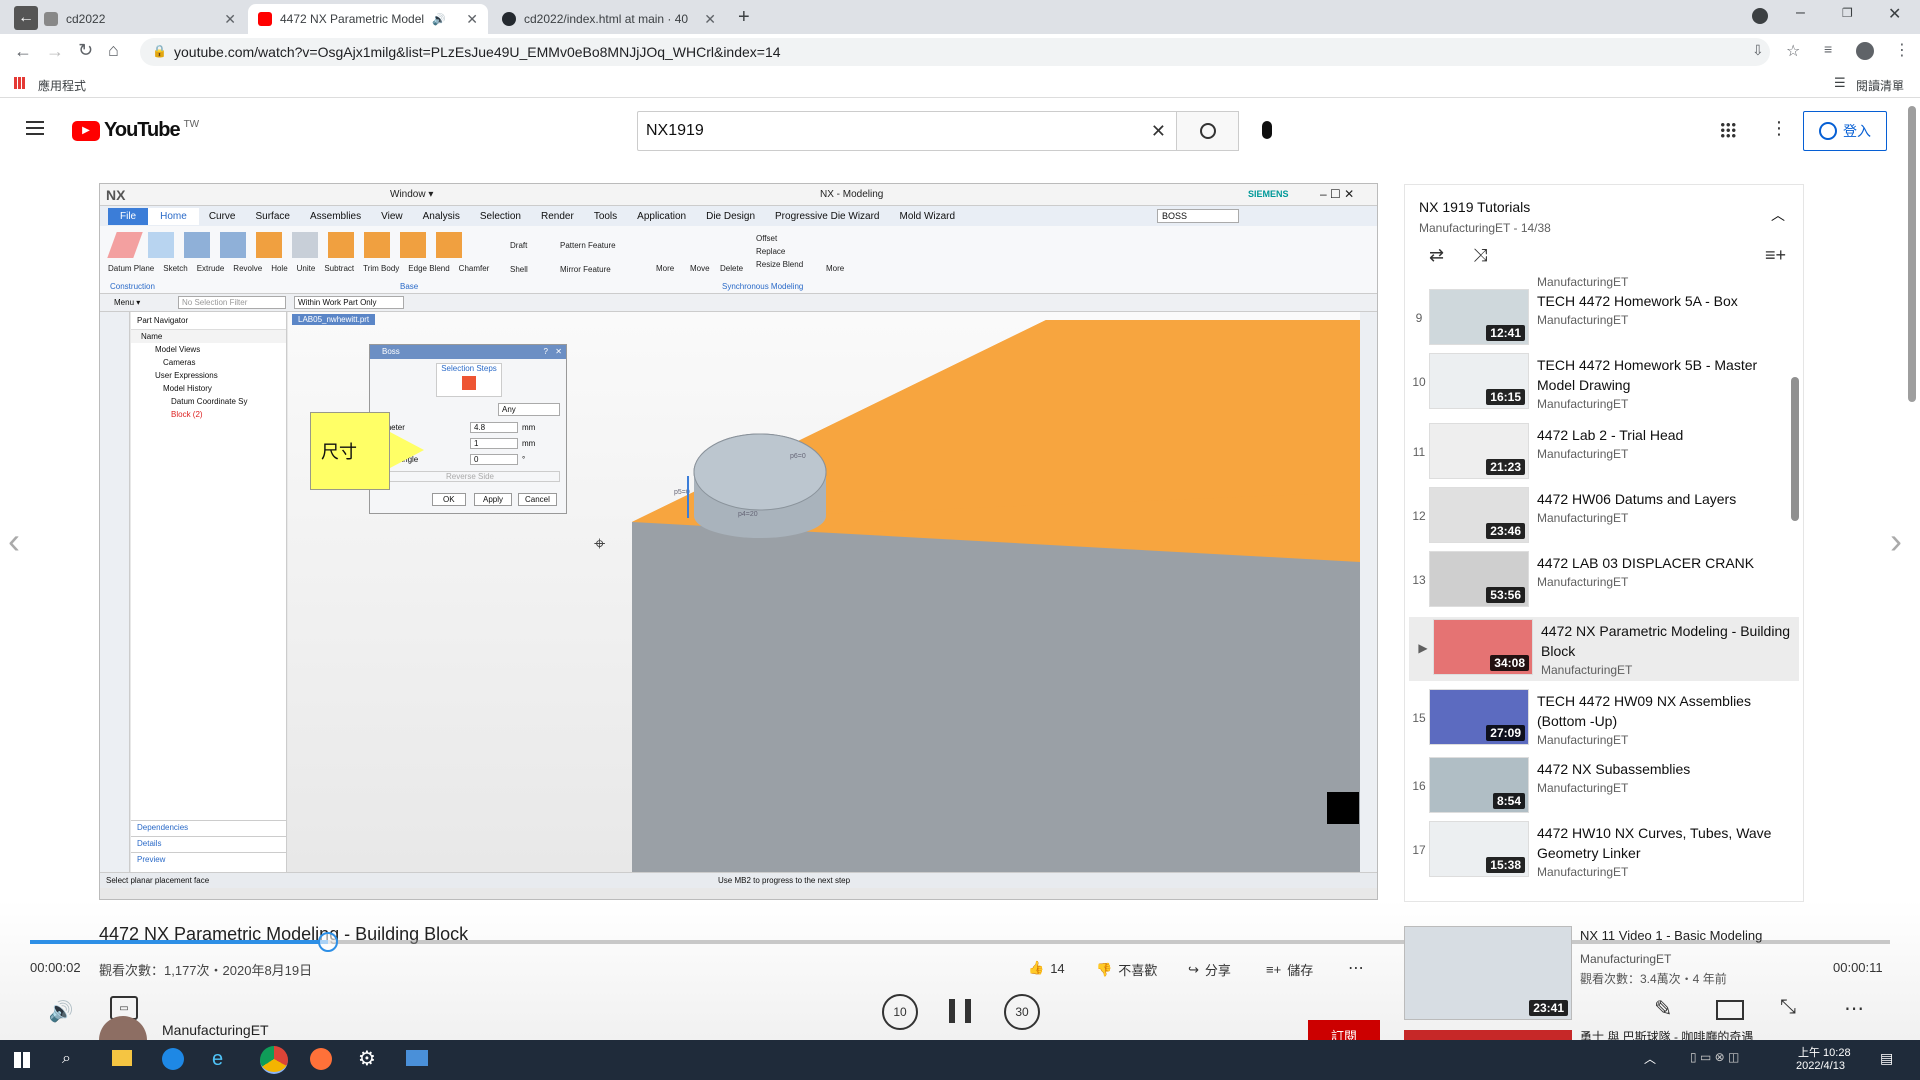  What do you see at coordinates (1662, 499) in the screenshot?
I see `playlist-item-title: 4472 HW06 Datums and Layers` at bounding box center [1662, 499].